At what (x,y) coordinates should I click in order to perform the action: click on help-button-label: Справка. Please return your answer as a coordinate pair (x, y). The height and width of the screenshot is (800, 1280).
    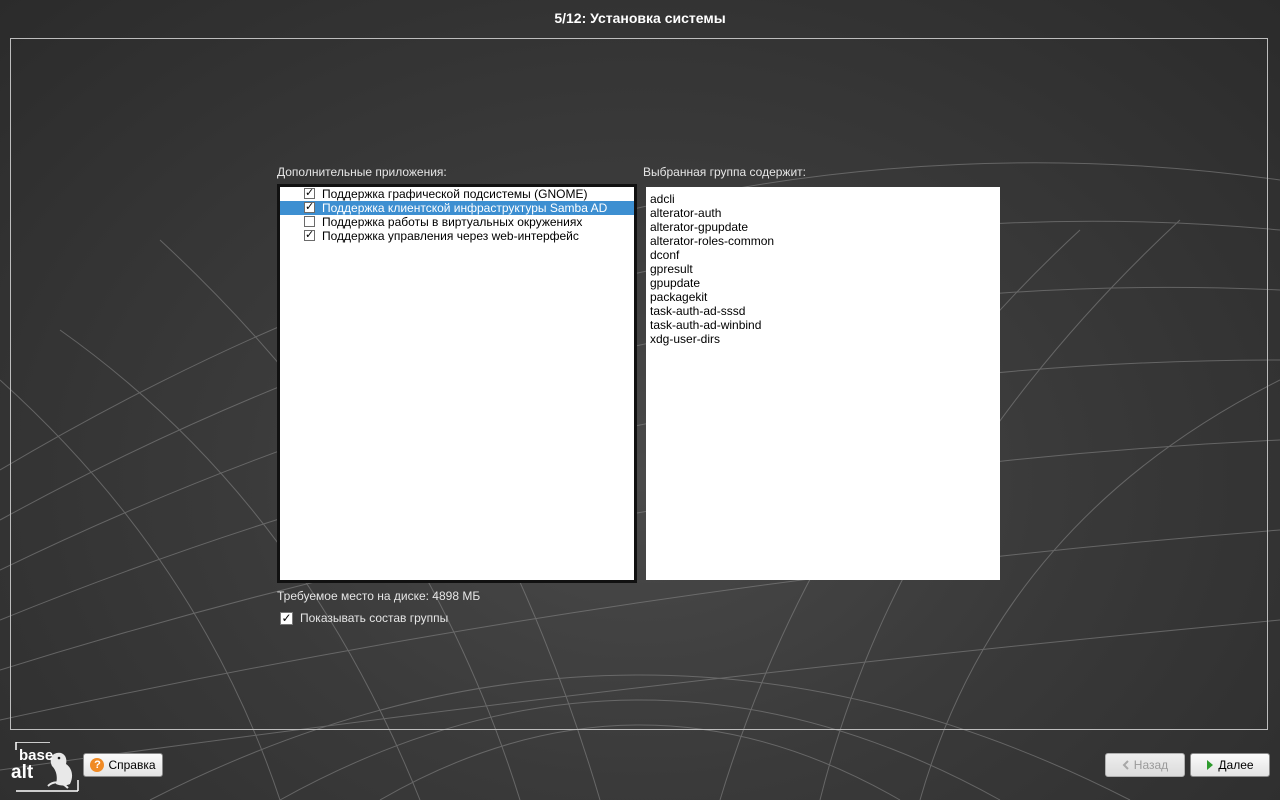
    Looking at the image, I should click on (132, 765).